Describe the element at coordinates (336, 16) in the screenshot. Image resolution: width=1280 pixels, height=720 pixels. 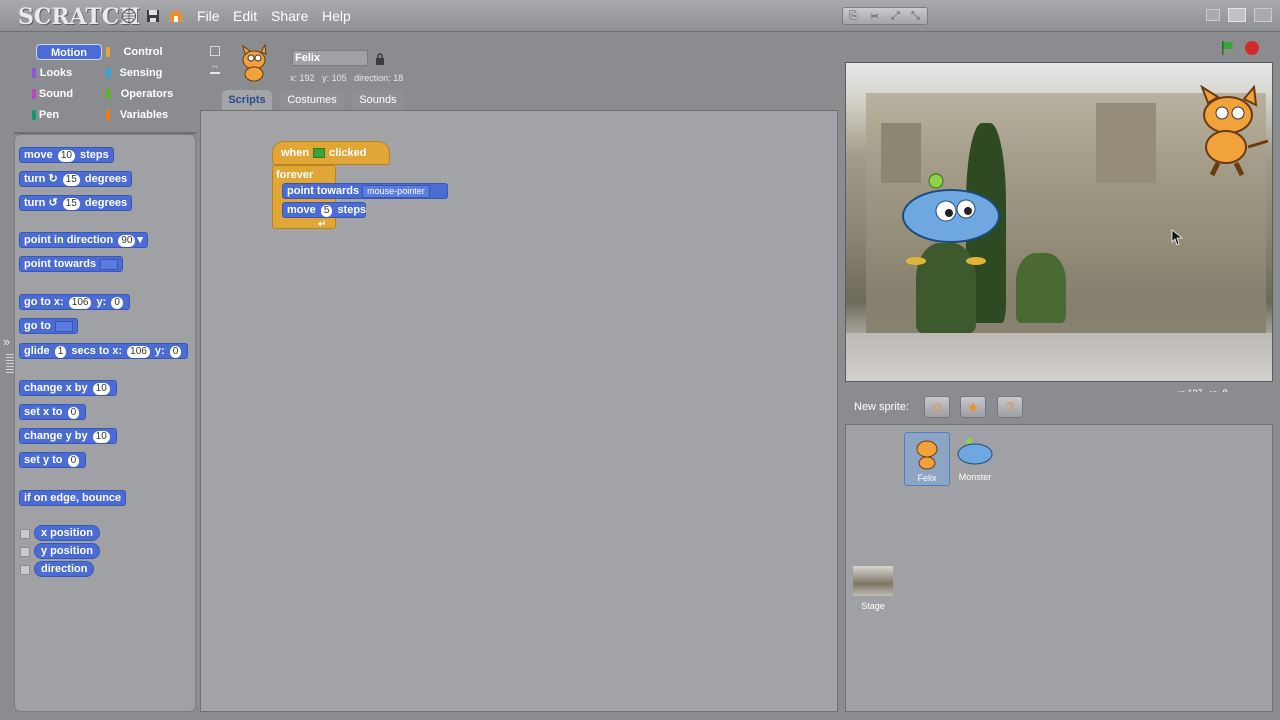
I see `menu-help: Help` at that location.